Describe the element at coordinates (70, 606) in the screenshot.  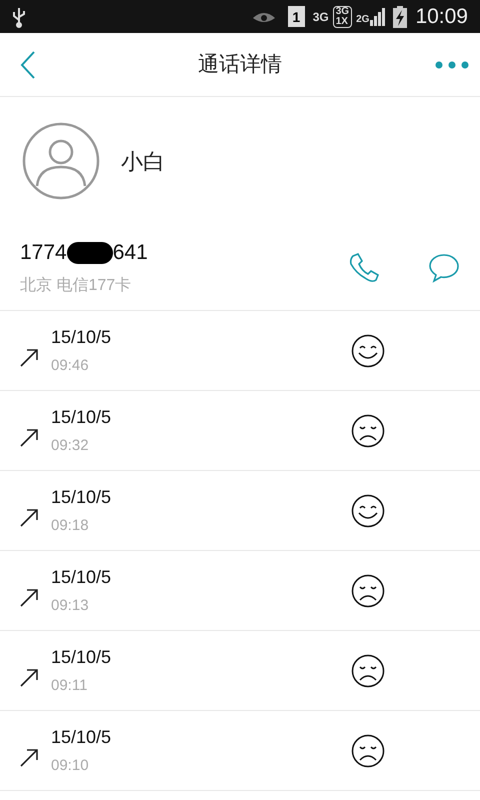
I see `call-time: 09:13` at that location.